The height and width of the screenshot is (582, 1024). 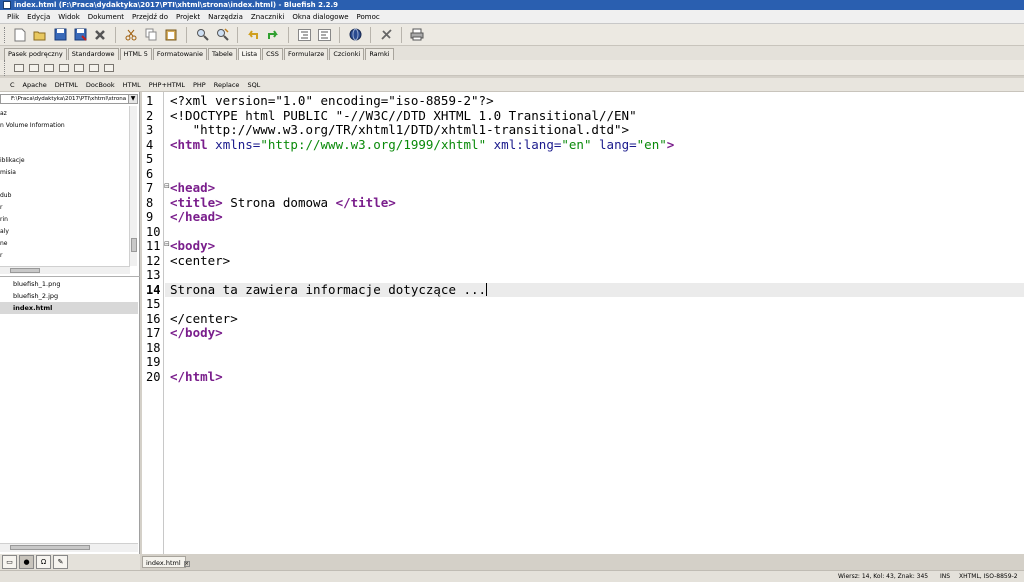 What do you see at coordinates (355, 35) in the screenshot?
I see `globe-icon` at bounding box center [355, 35].